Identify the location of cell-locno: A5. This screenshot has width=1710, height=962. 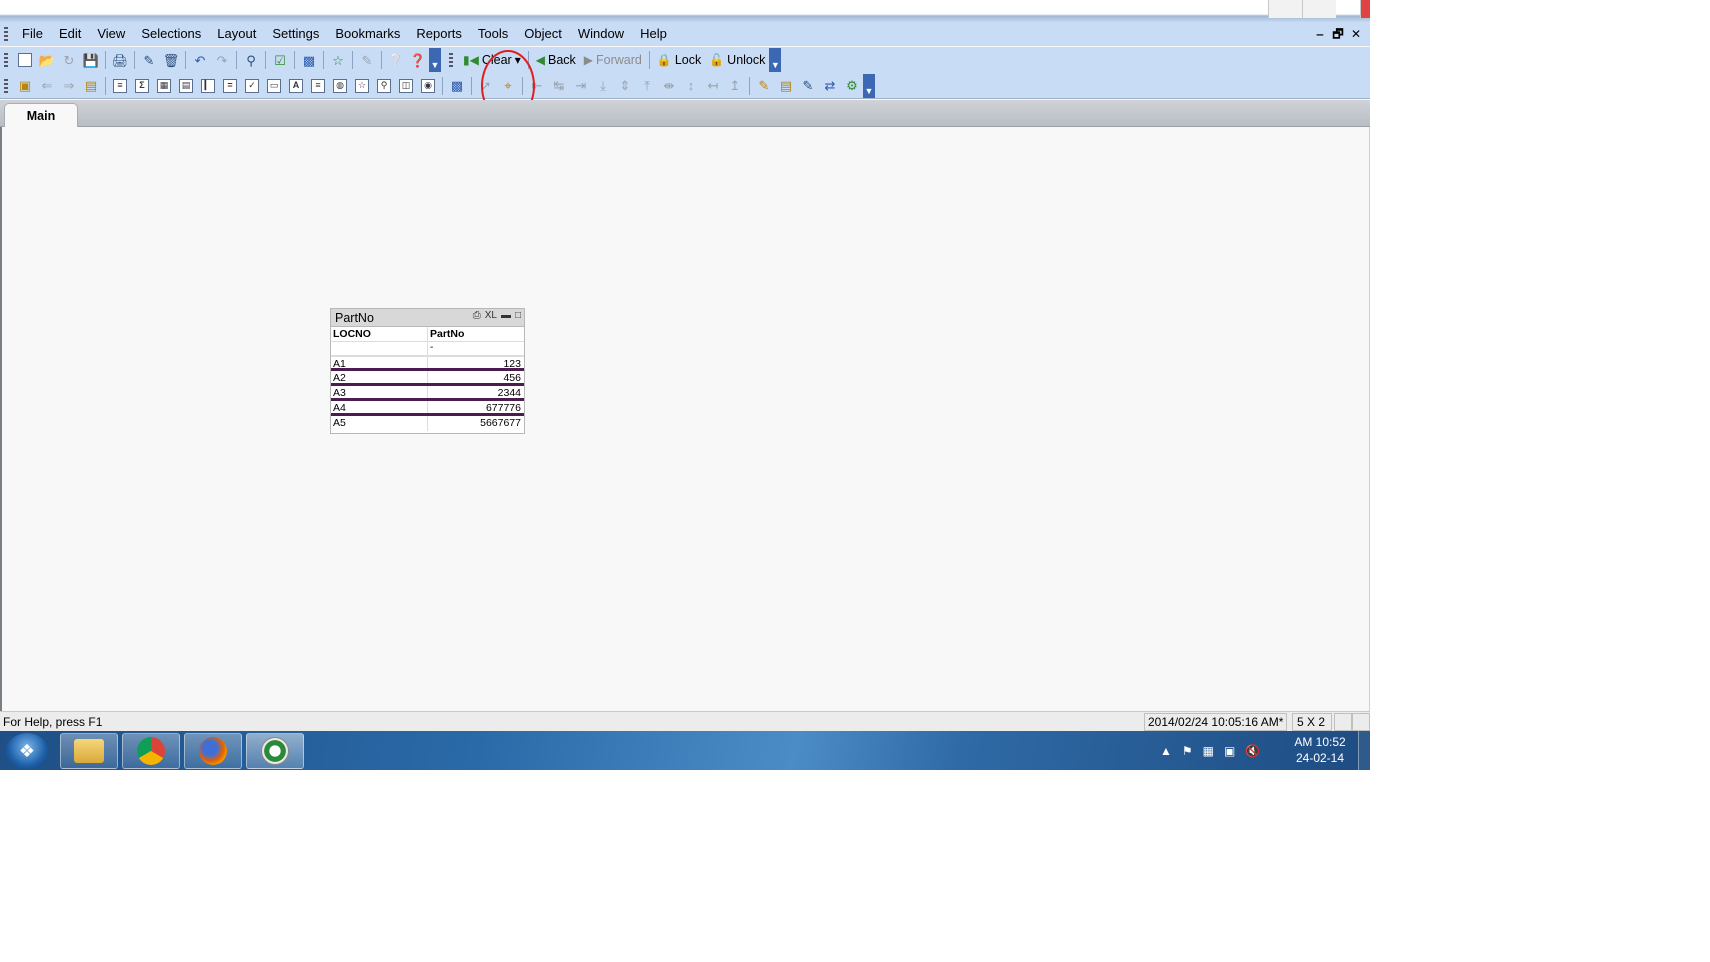
(379, 423).